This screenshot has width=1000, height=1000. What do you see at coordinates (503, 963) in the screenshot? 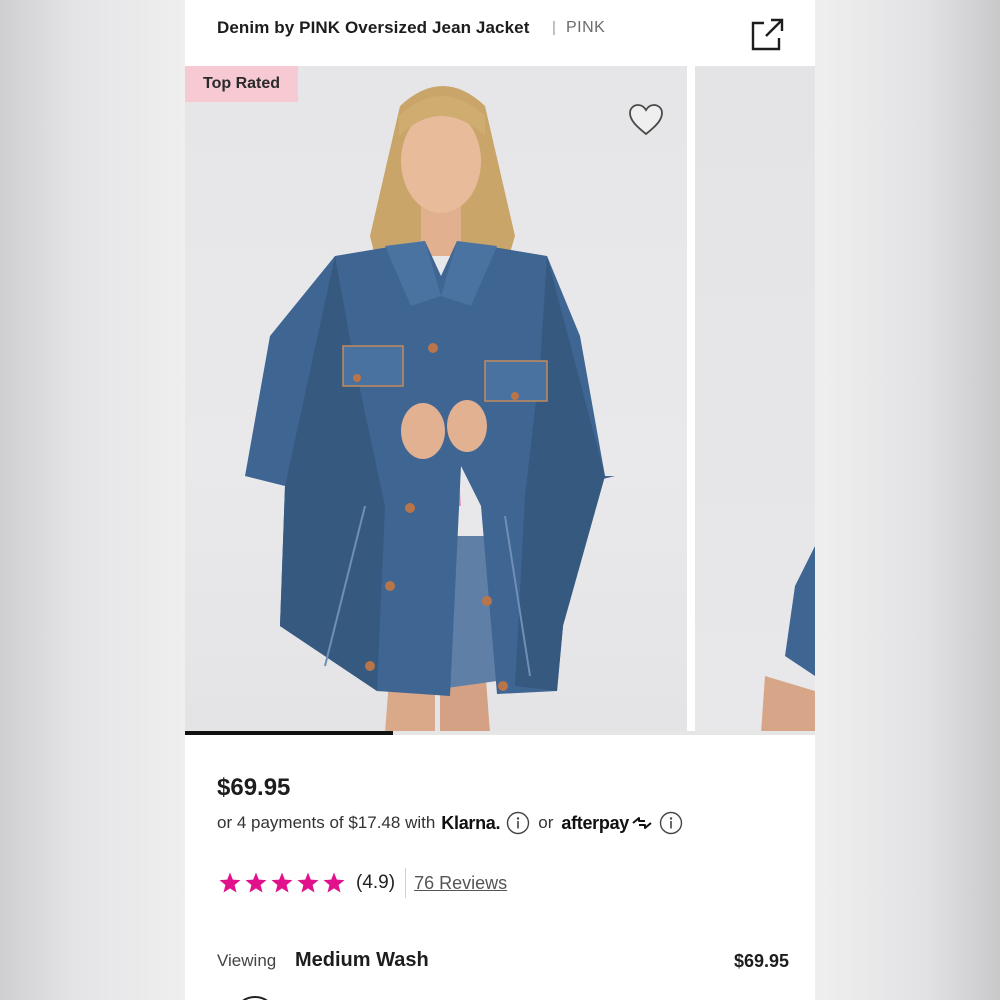
I see `variant-row: Viewing Medium Wash $69.95` at bounding box center [503, 963].